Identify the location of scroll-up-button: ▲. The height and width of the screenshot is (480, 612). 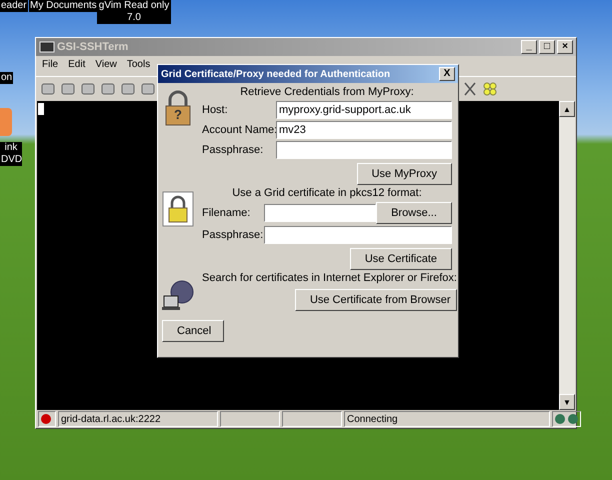
(567, 109).